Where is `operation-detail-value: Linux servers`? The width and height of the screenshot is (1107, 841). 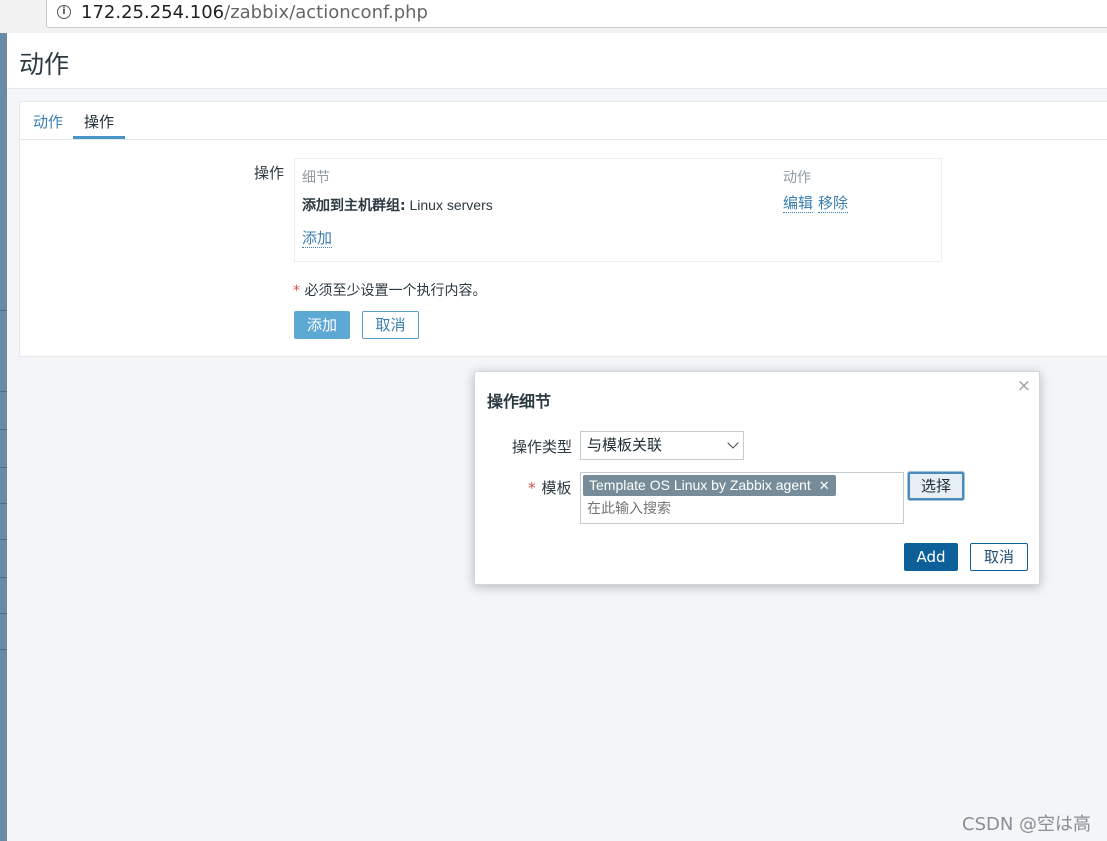
operation-detail-value: Linux servers is located at coordinates (451, 205).